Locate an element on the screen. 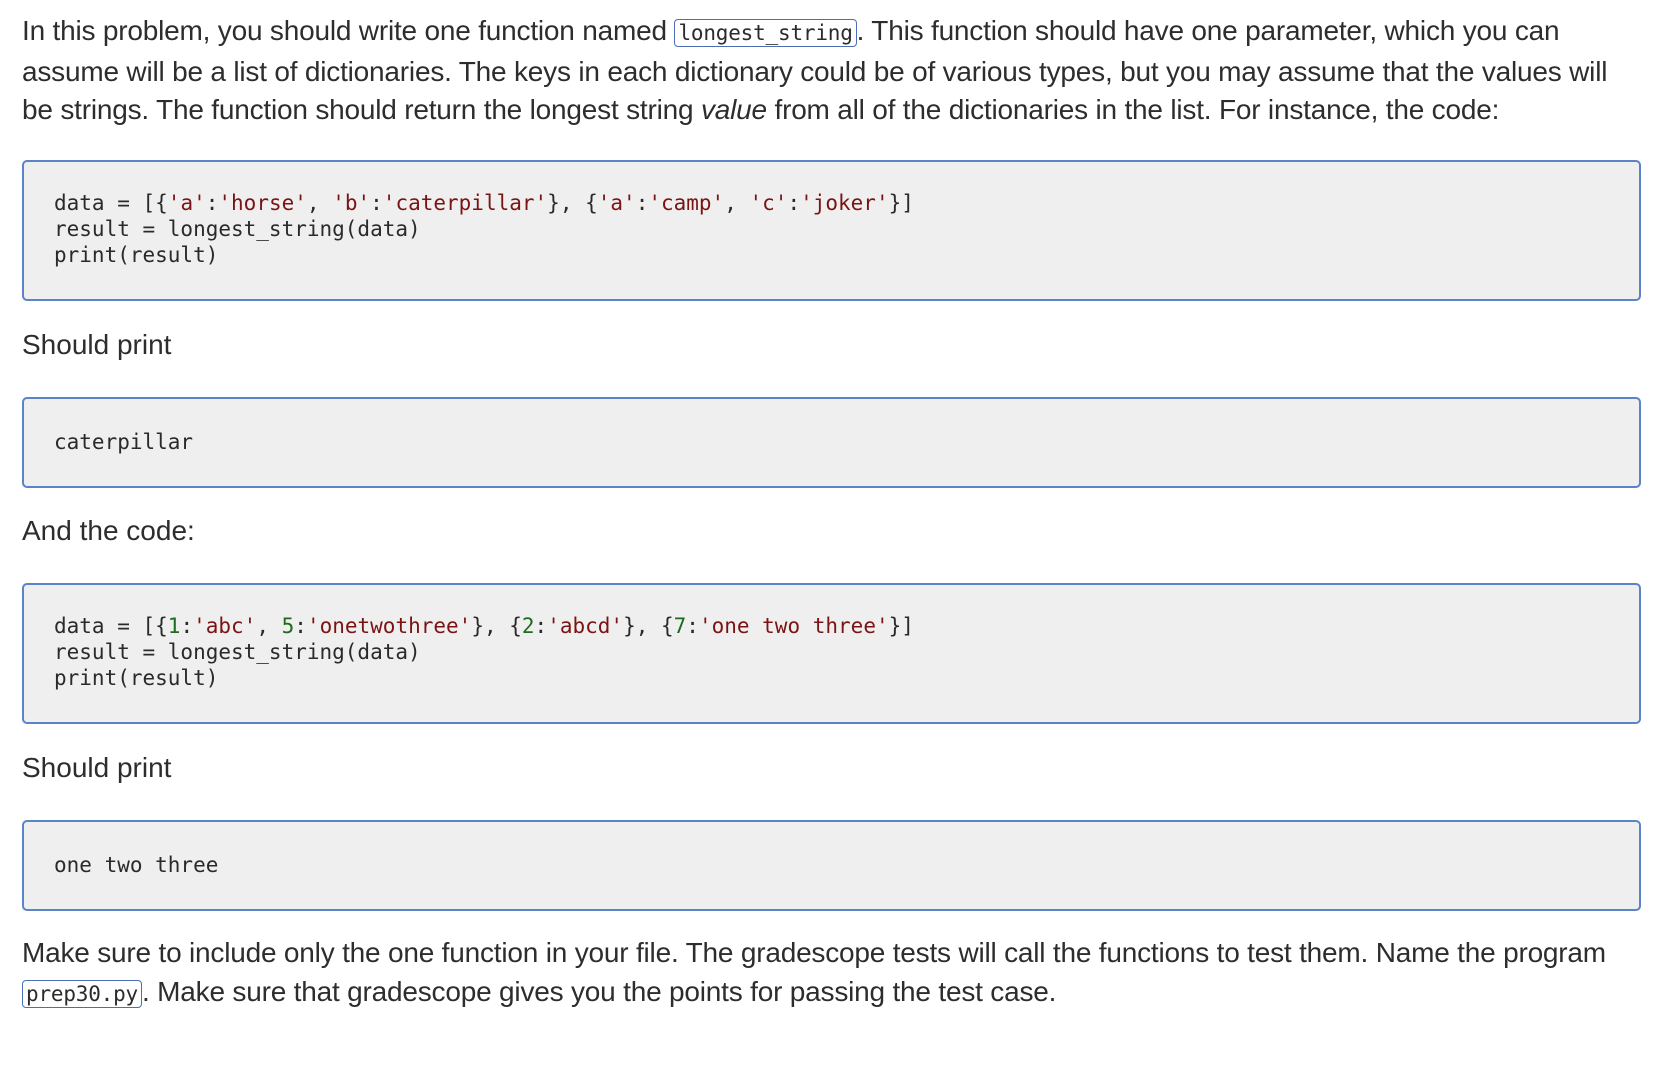 The width and height of the screenshot is (1664, 1074). value-emphasis: value is located at coordinates (733, 109).